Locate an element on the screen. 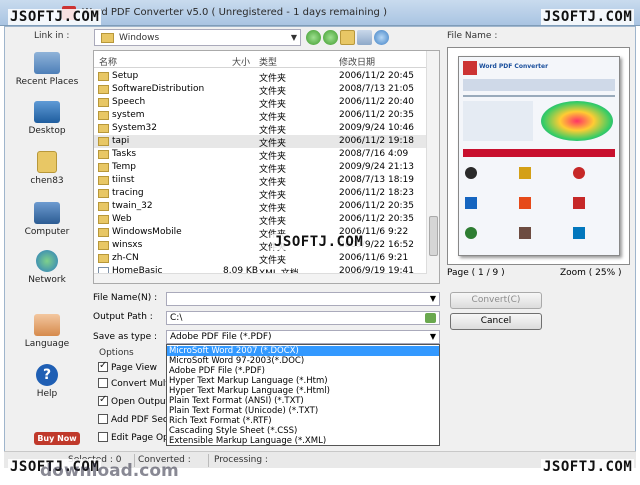  file-row: Setup 文件夹 2006/11/2 20:45 is located at coordinates (260, 77).